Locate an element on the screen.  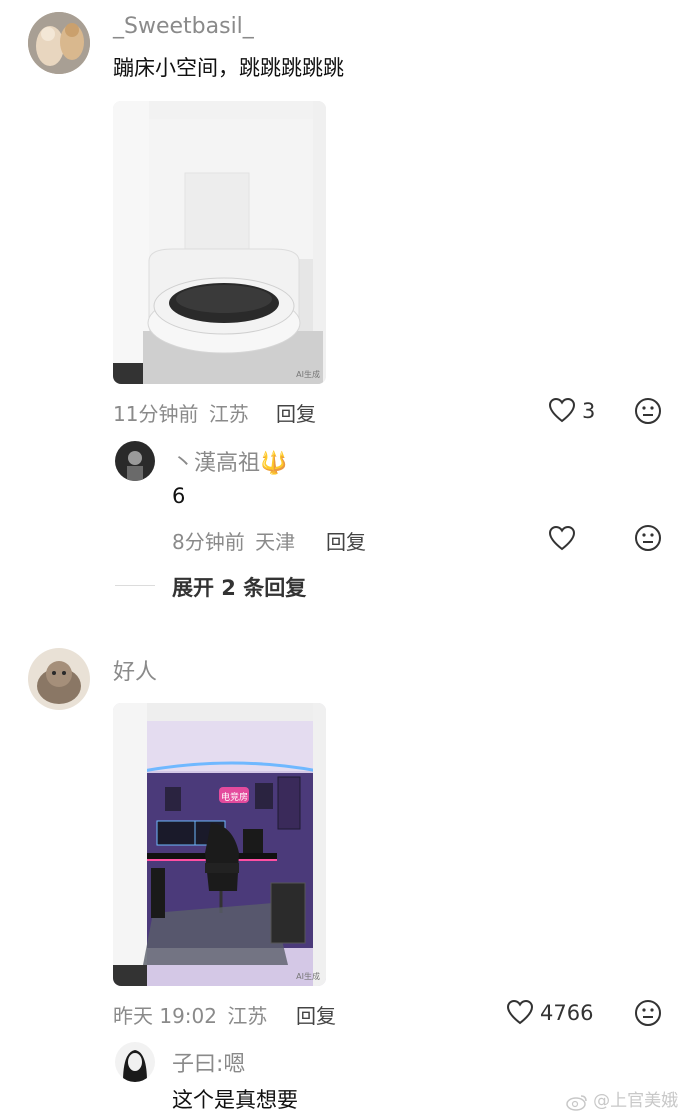
reply-reply-button: 回复 is located at coordinates (346, 540).